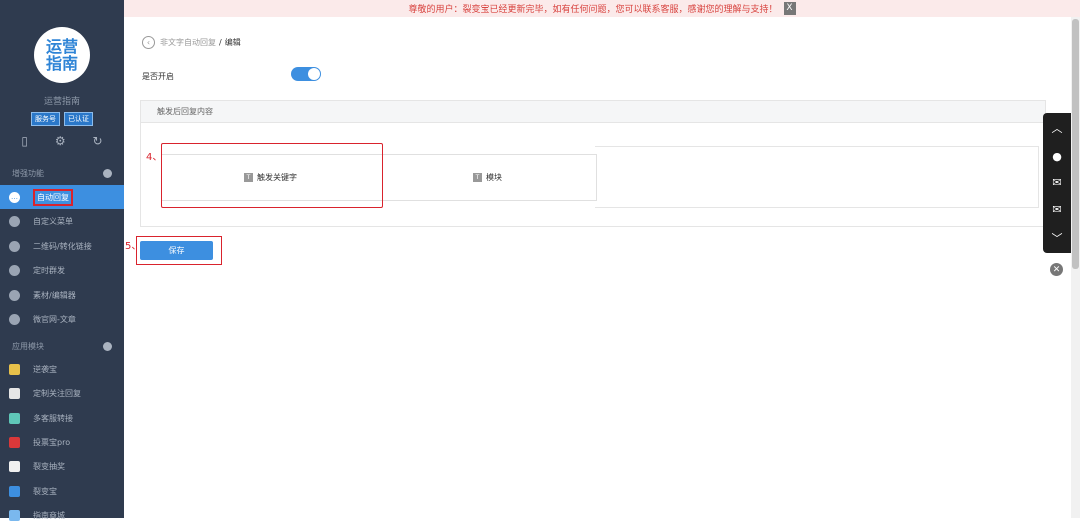  Describe the element at coordinates (62, 346) in the screenshot. I see `section-apps: 应用模块` at that location.